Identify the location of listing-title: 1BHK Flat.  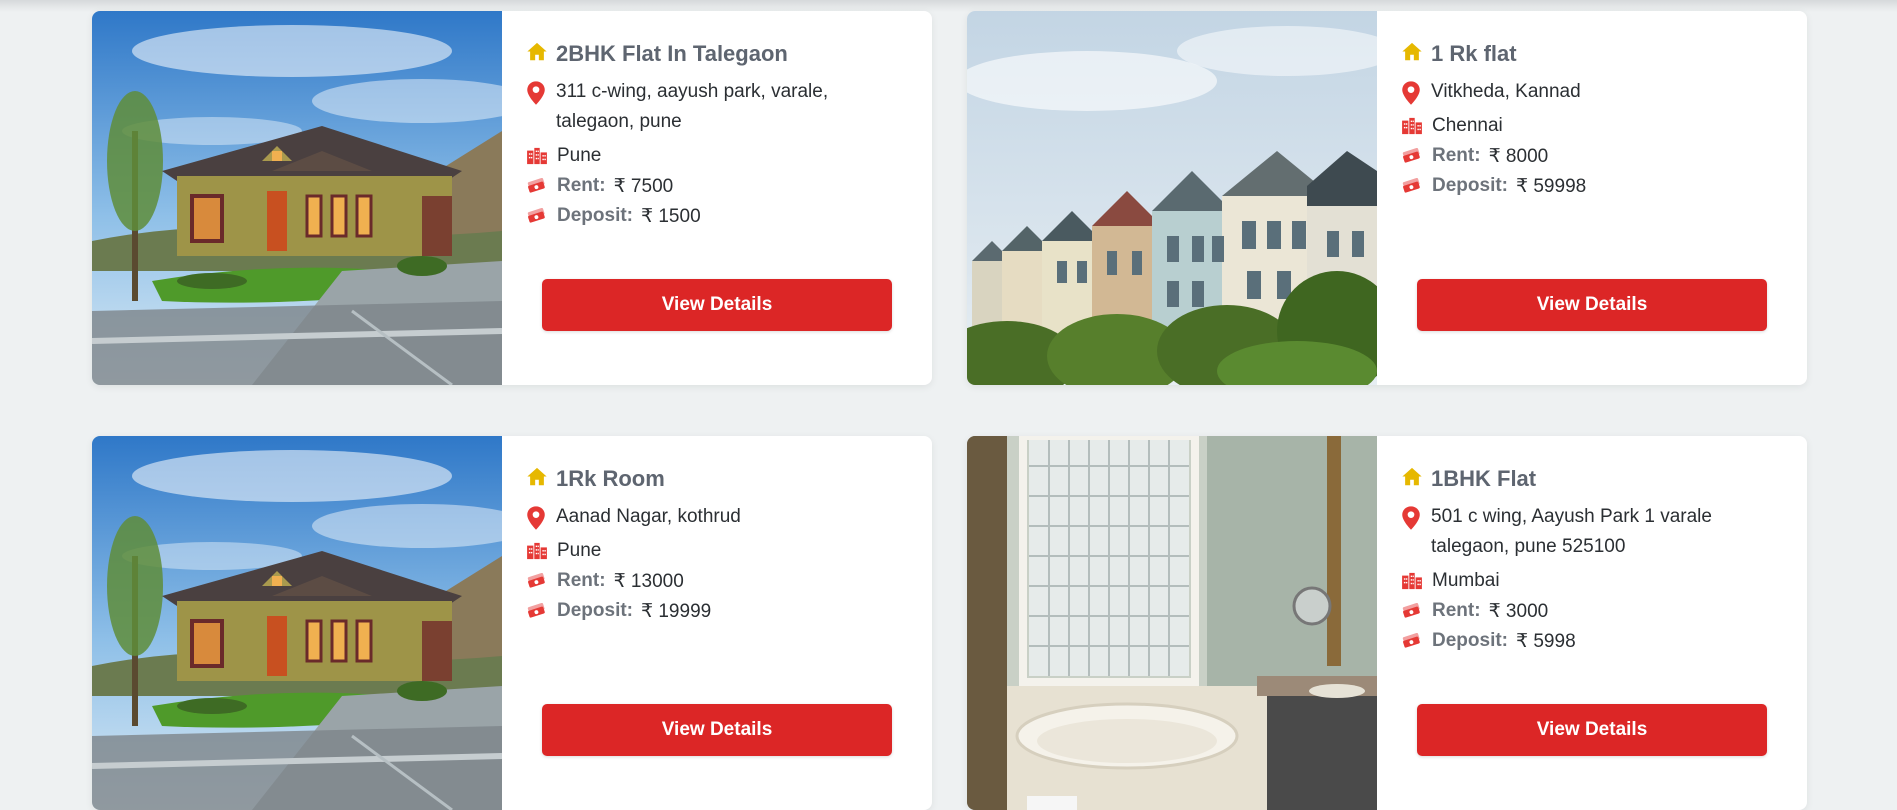
(1484, 478).